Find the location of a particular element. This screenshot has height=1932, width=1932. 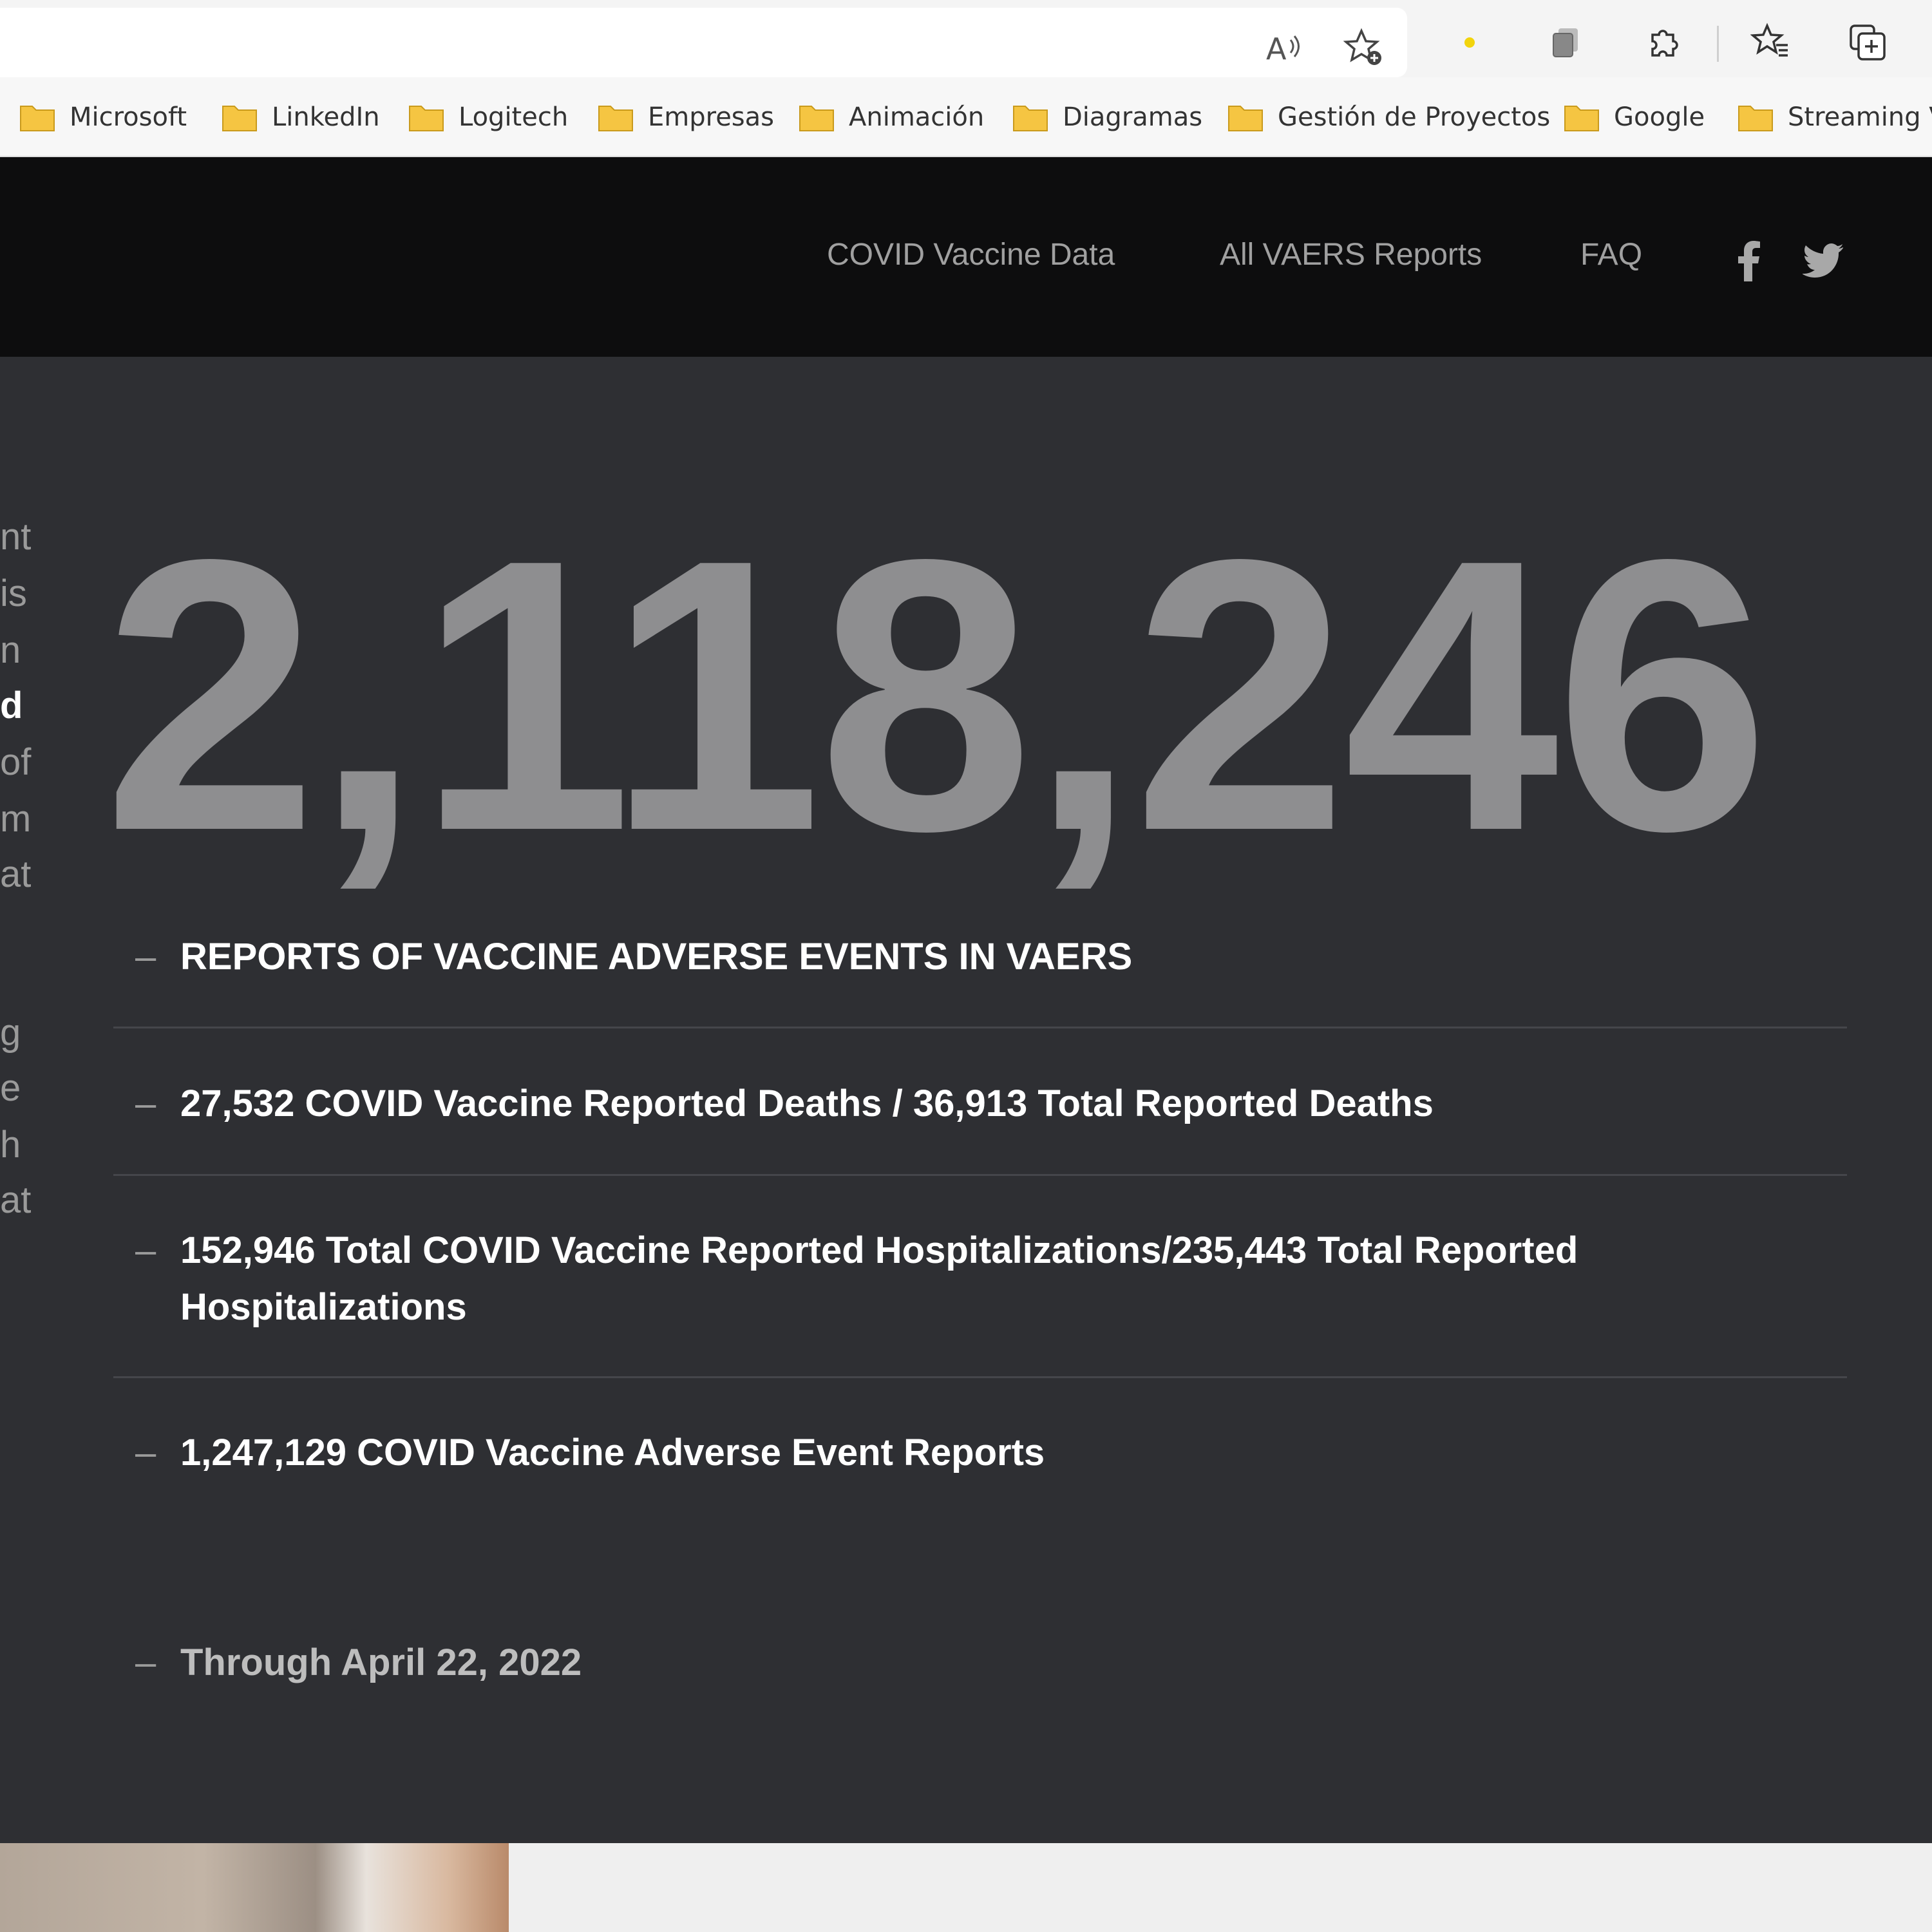

bookmark-linkedin: LinkedIn is located at coordinates (301, 117).